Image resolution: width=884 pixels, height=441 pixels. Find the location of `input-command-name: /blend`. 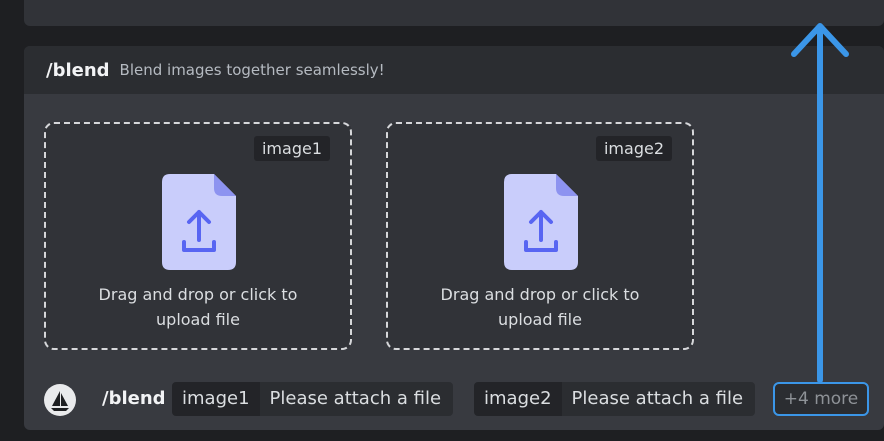

input-command-name: /blend is located at coordinates (134, 398).